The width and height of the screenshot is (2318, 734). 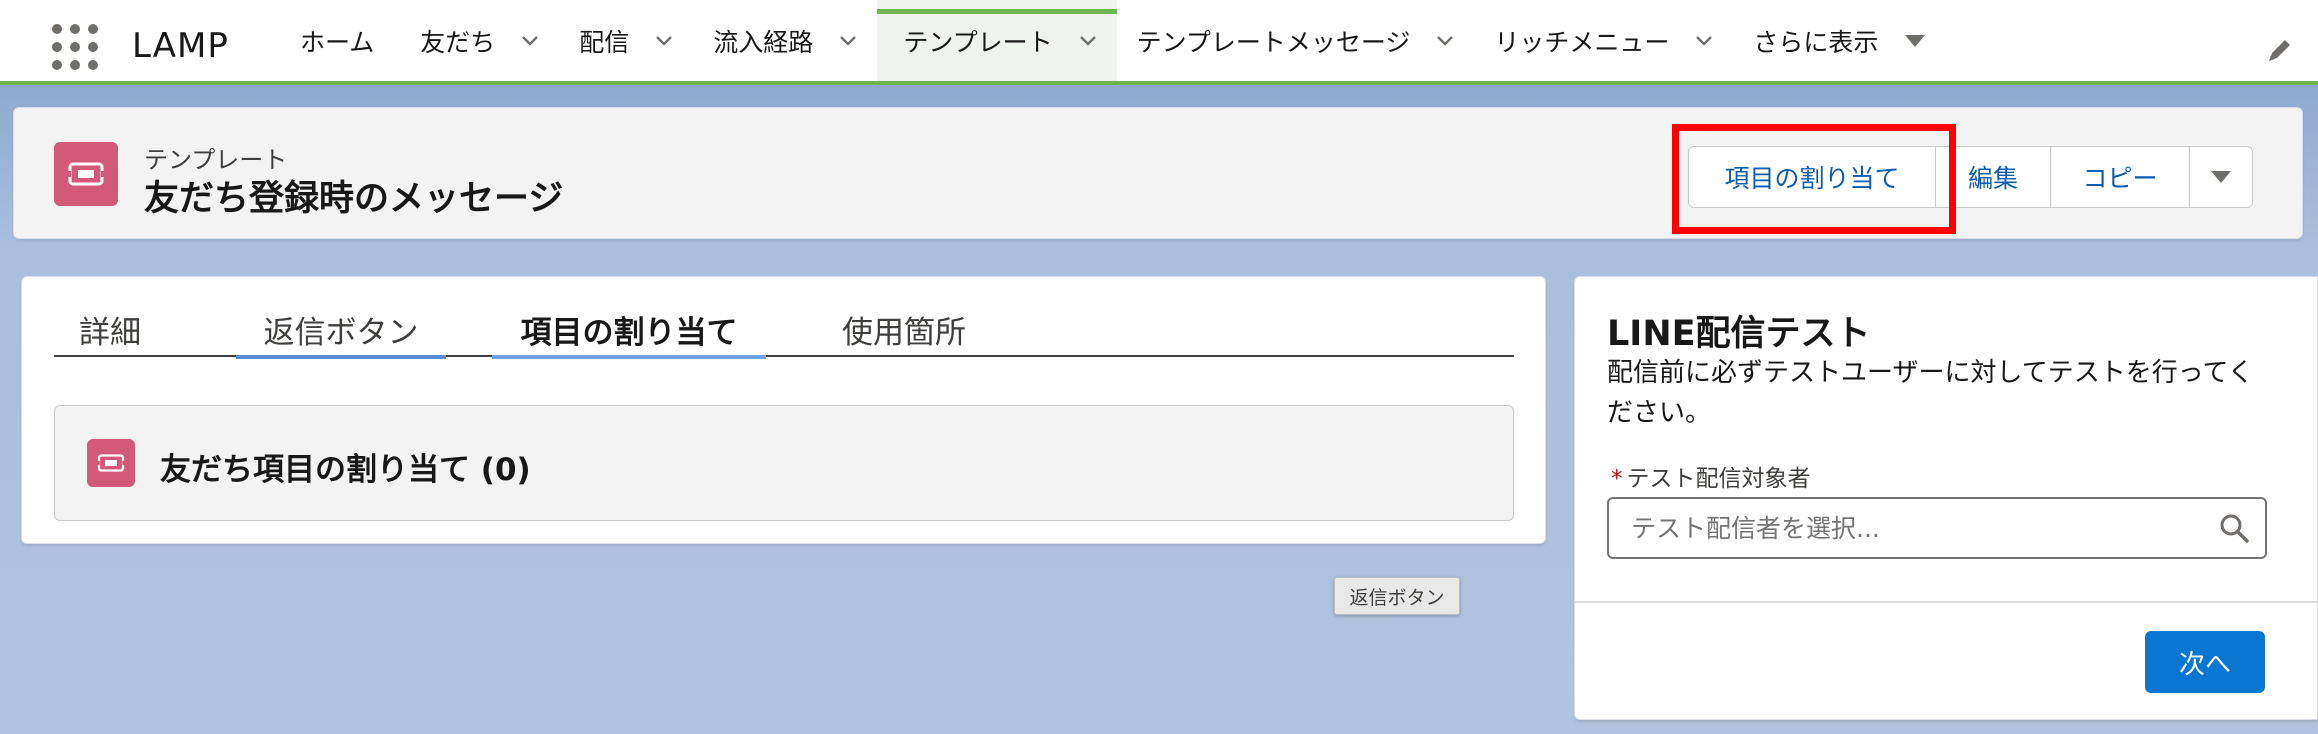 What do you see at coordinates (354, 199) in the screenshot?
I see `page-title: 友だち登録時のメッセージ` at bounding box center [354, 199].